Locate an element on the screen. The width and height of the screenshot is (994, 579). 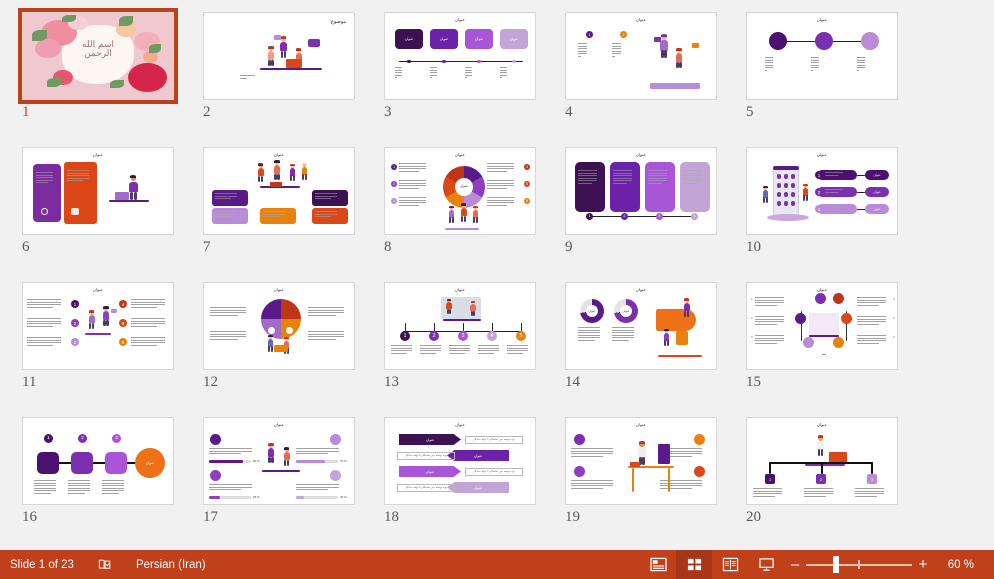
reading-view-button is located at coordinates (730, 564).